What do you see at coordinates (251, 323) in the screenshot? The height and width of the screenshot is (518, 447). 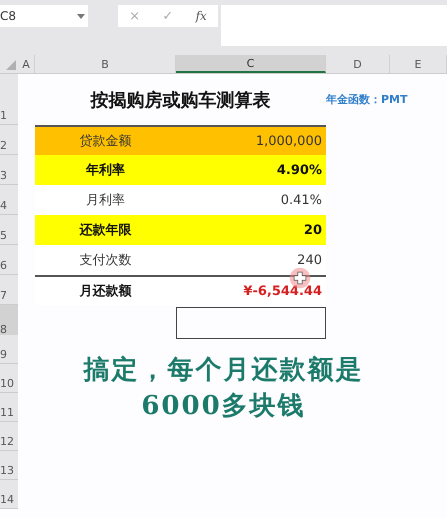 I see `active-cell` at bounding box center [251, 323].